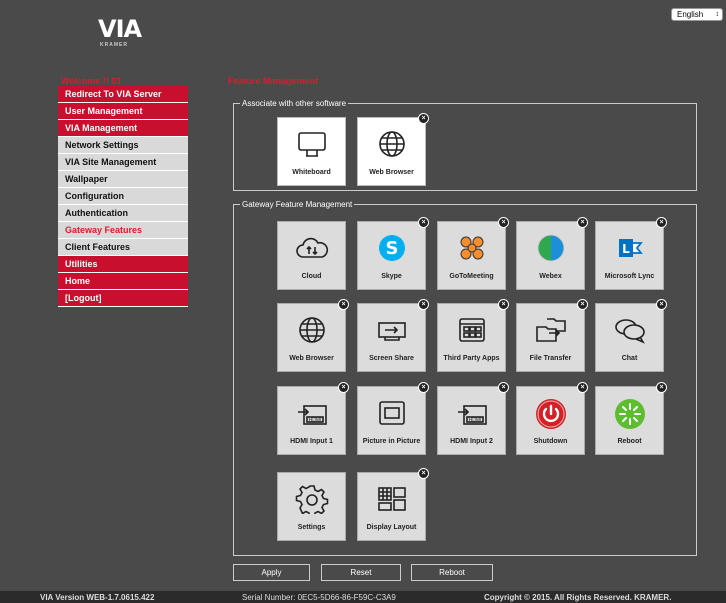  What do you see at coordinates (311, 441) in the screenshot?
I see `feature-tile-label: HDMI Input 1` at bounding box center [311, 441].